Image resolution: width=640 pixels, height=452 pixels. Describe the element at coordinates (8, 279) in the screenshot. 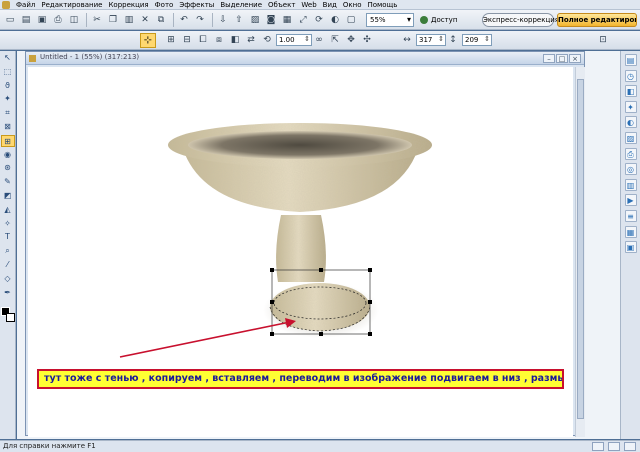

I see `shape-icon: ◇` at that location.